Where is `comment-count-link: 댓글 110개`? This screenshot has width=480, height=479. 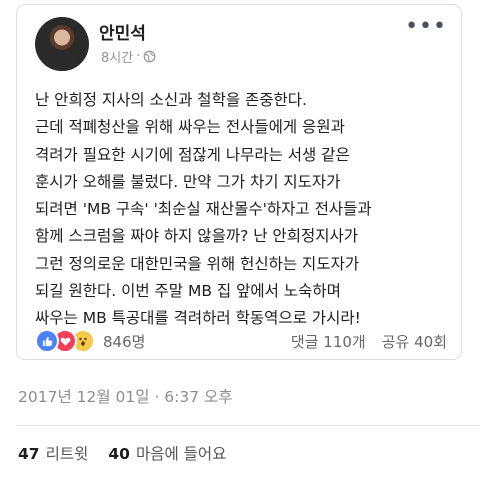
comment-count-link: 댓글 110개 is located at coordinates (328, 341).